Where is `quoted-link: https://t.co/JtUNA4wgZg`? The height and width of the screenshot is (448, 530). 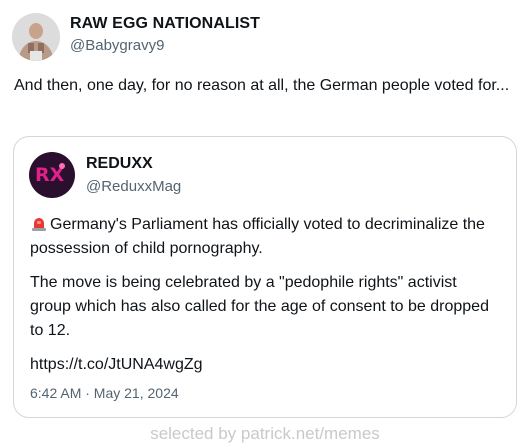
quoted-link: https://t.co/JtUNA4wgZg is located at coordinates (116, 364).